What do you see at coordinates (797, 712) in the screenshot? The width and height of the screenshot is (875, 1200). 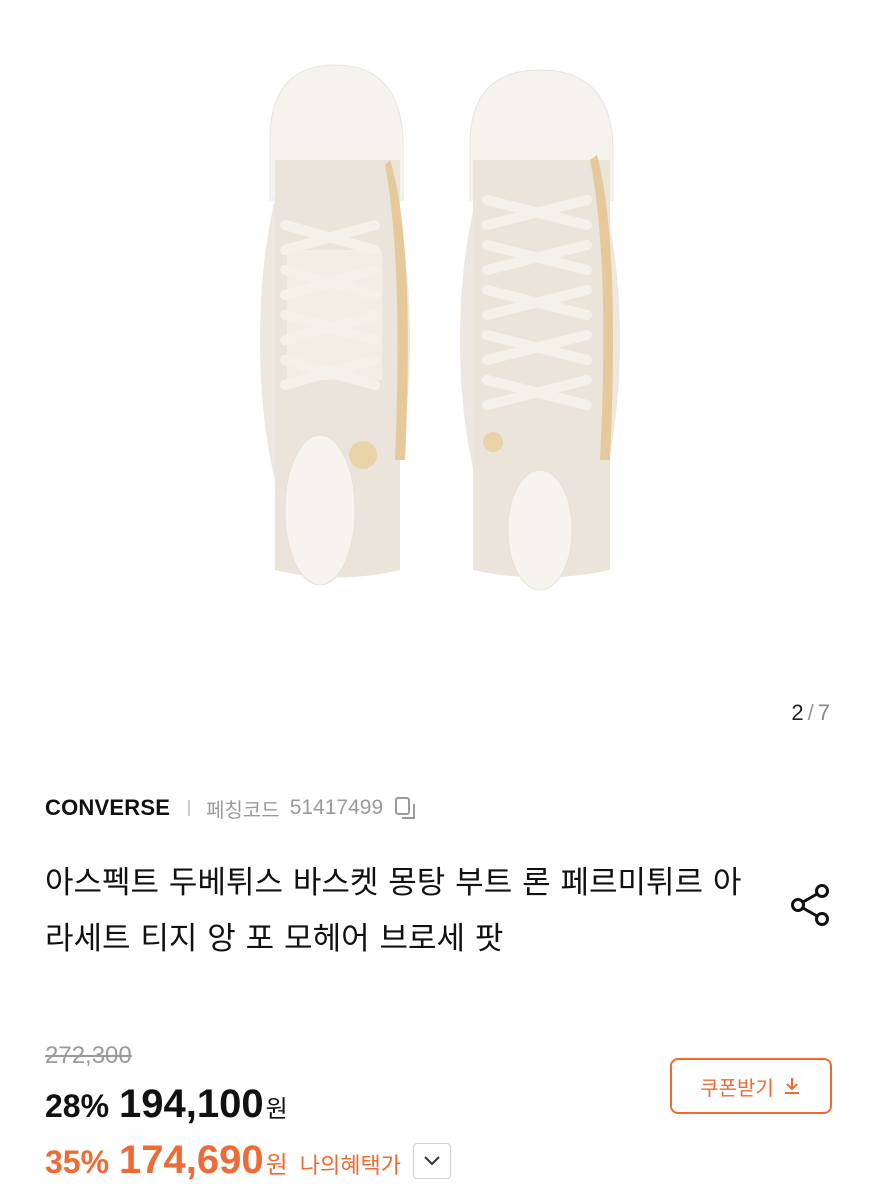 I see `current-page: 2` at bounding box center [797, 712].